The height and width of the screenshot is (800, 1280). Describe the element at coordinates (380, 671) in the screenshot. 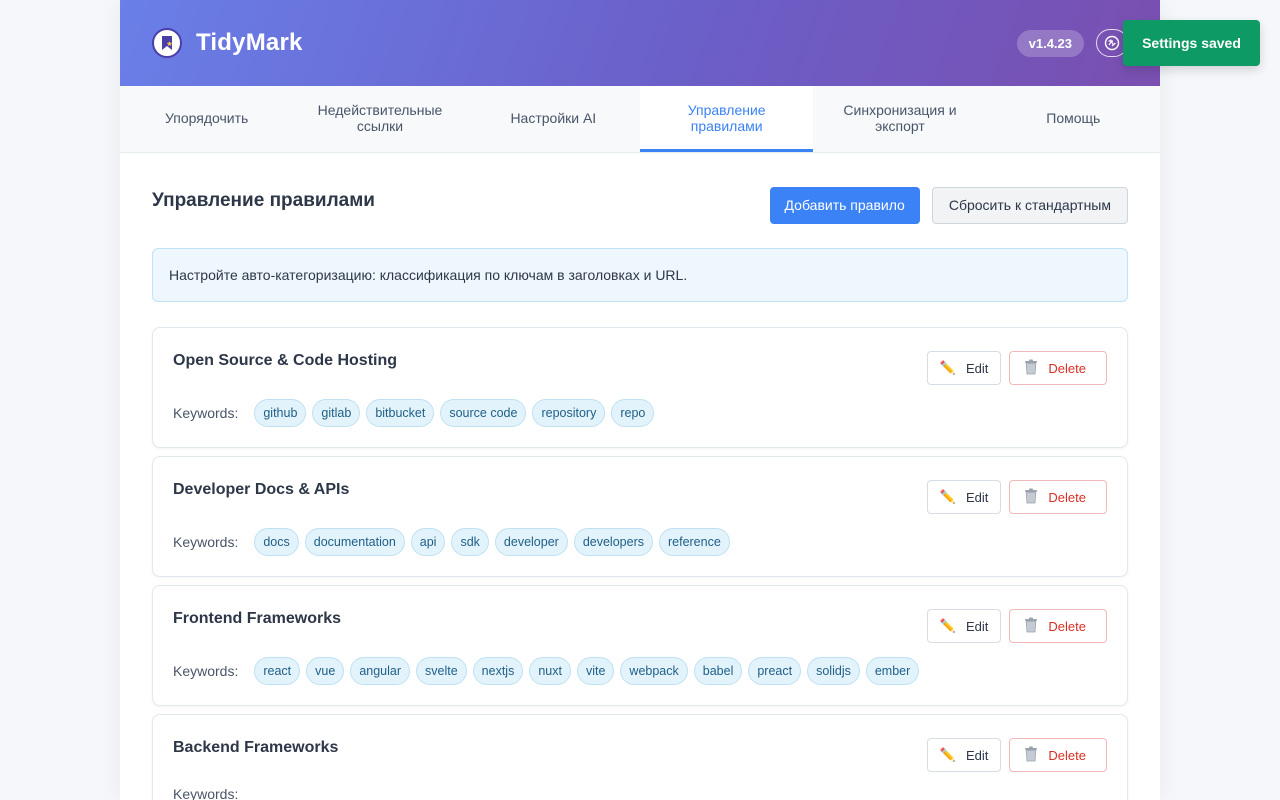

I see `keyword-chip: angular` at that location.